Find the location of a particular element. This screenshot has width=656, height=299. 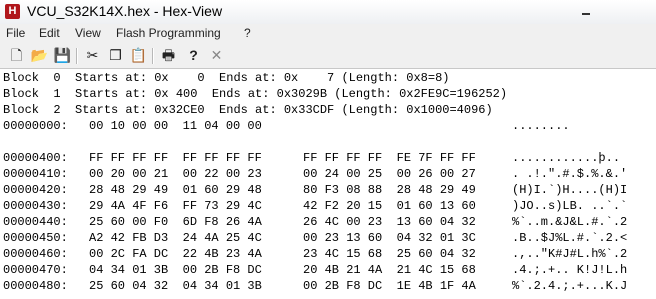

row-hex-bytes-high: 23 4C 15 68 25 60 04 32 is located at coordinates (389, 254).